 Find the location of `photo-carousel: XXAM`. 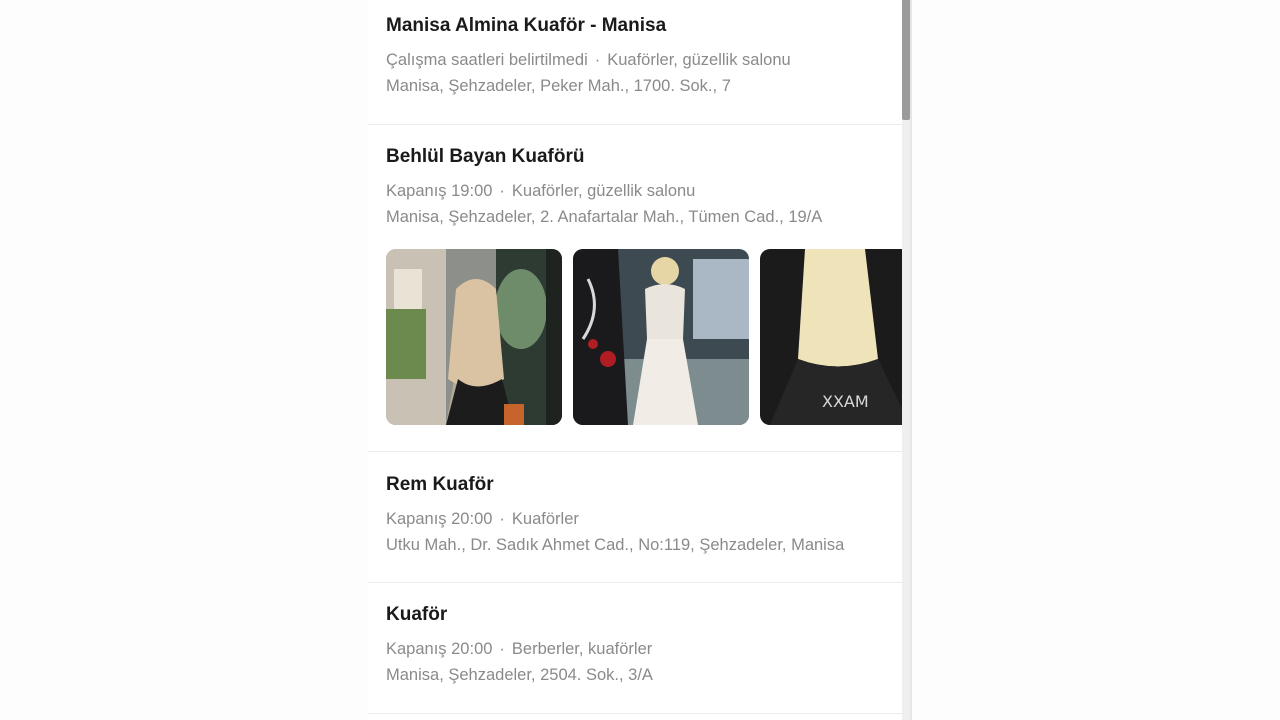

photo-carousel: XXAM is located at coordinates (648, 337).